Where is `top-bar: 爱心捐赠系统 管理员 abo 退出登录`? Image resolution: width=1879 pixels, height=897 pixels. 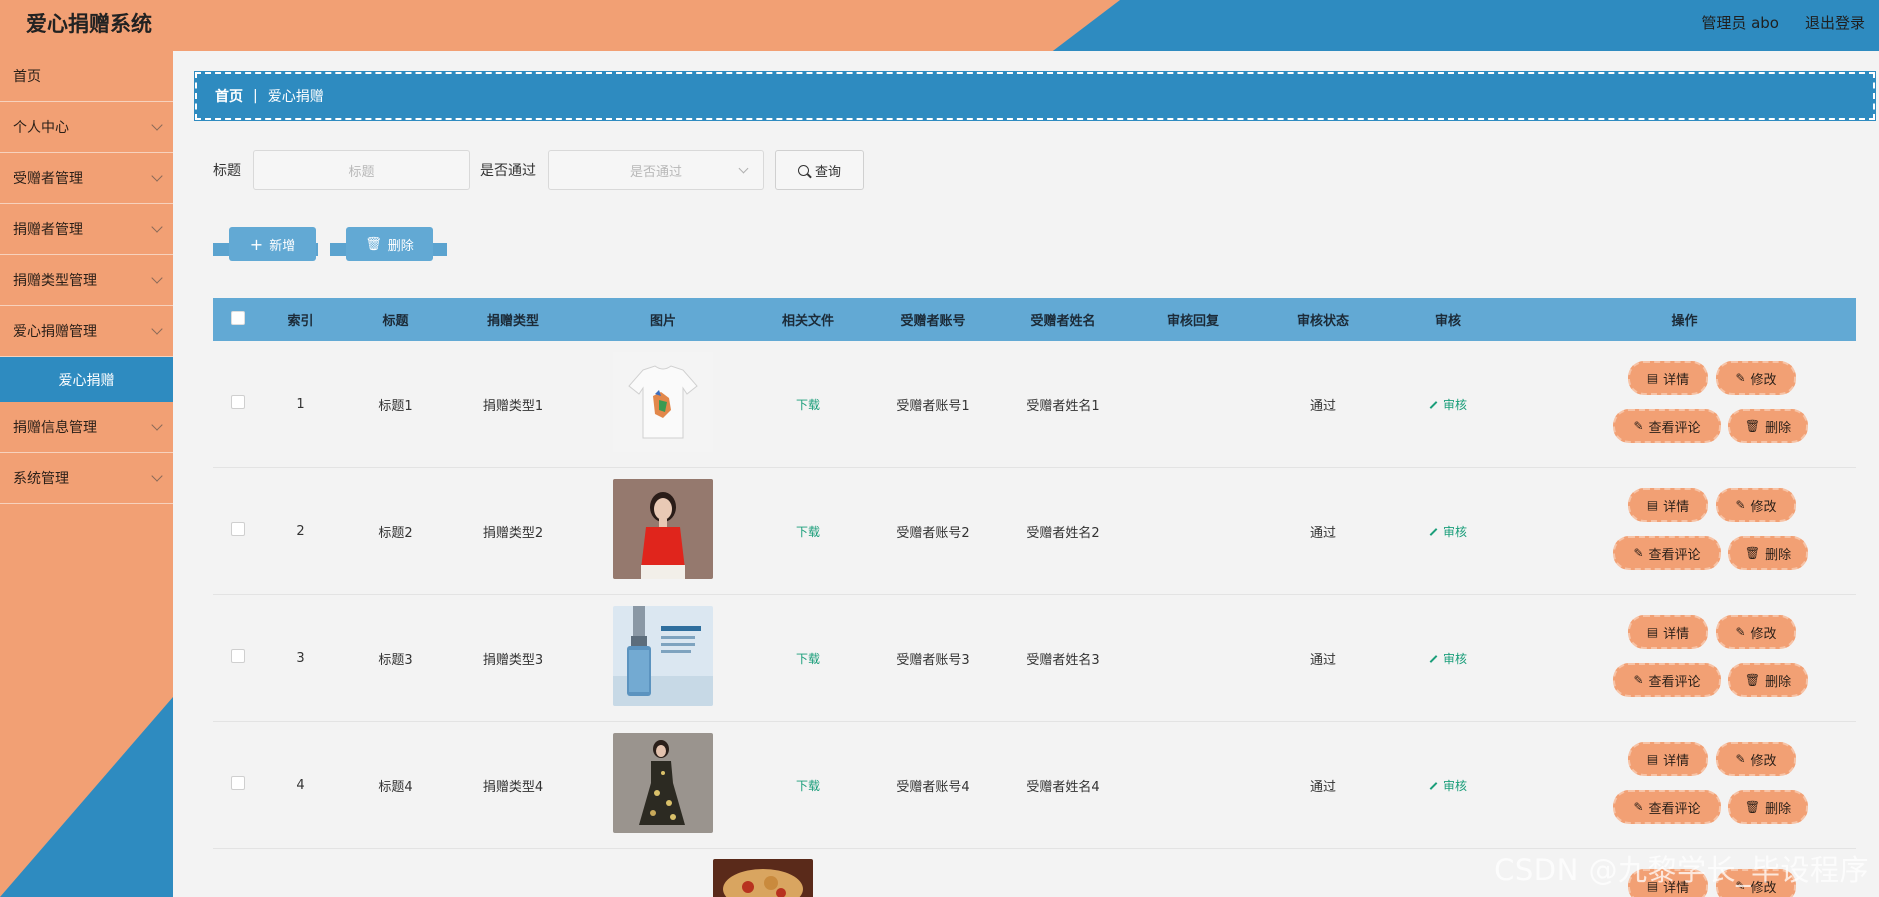
top-bar: 爱心捐赠系统 管理员 abo 退出登录 is located at coordinates (939, 25).